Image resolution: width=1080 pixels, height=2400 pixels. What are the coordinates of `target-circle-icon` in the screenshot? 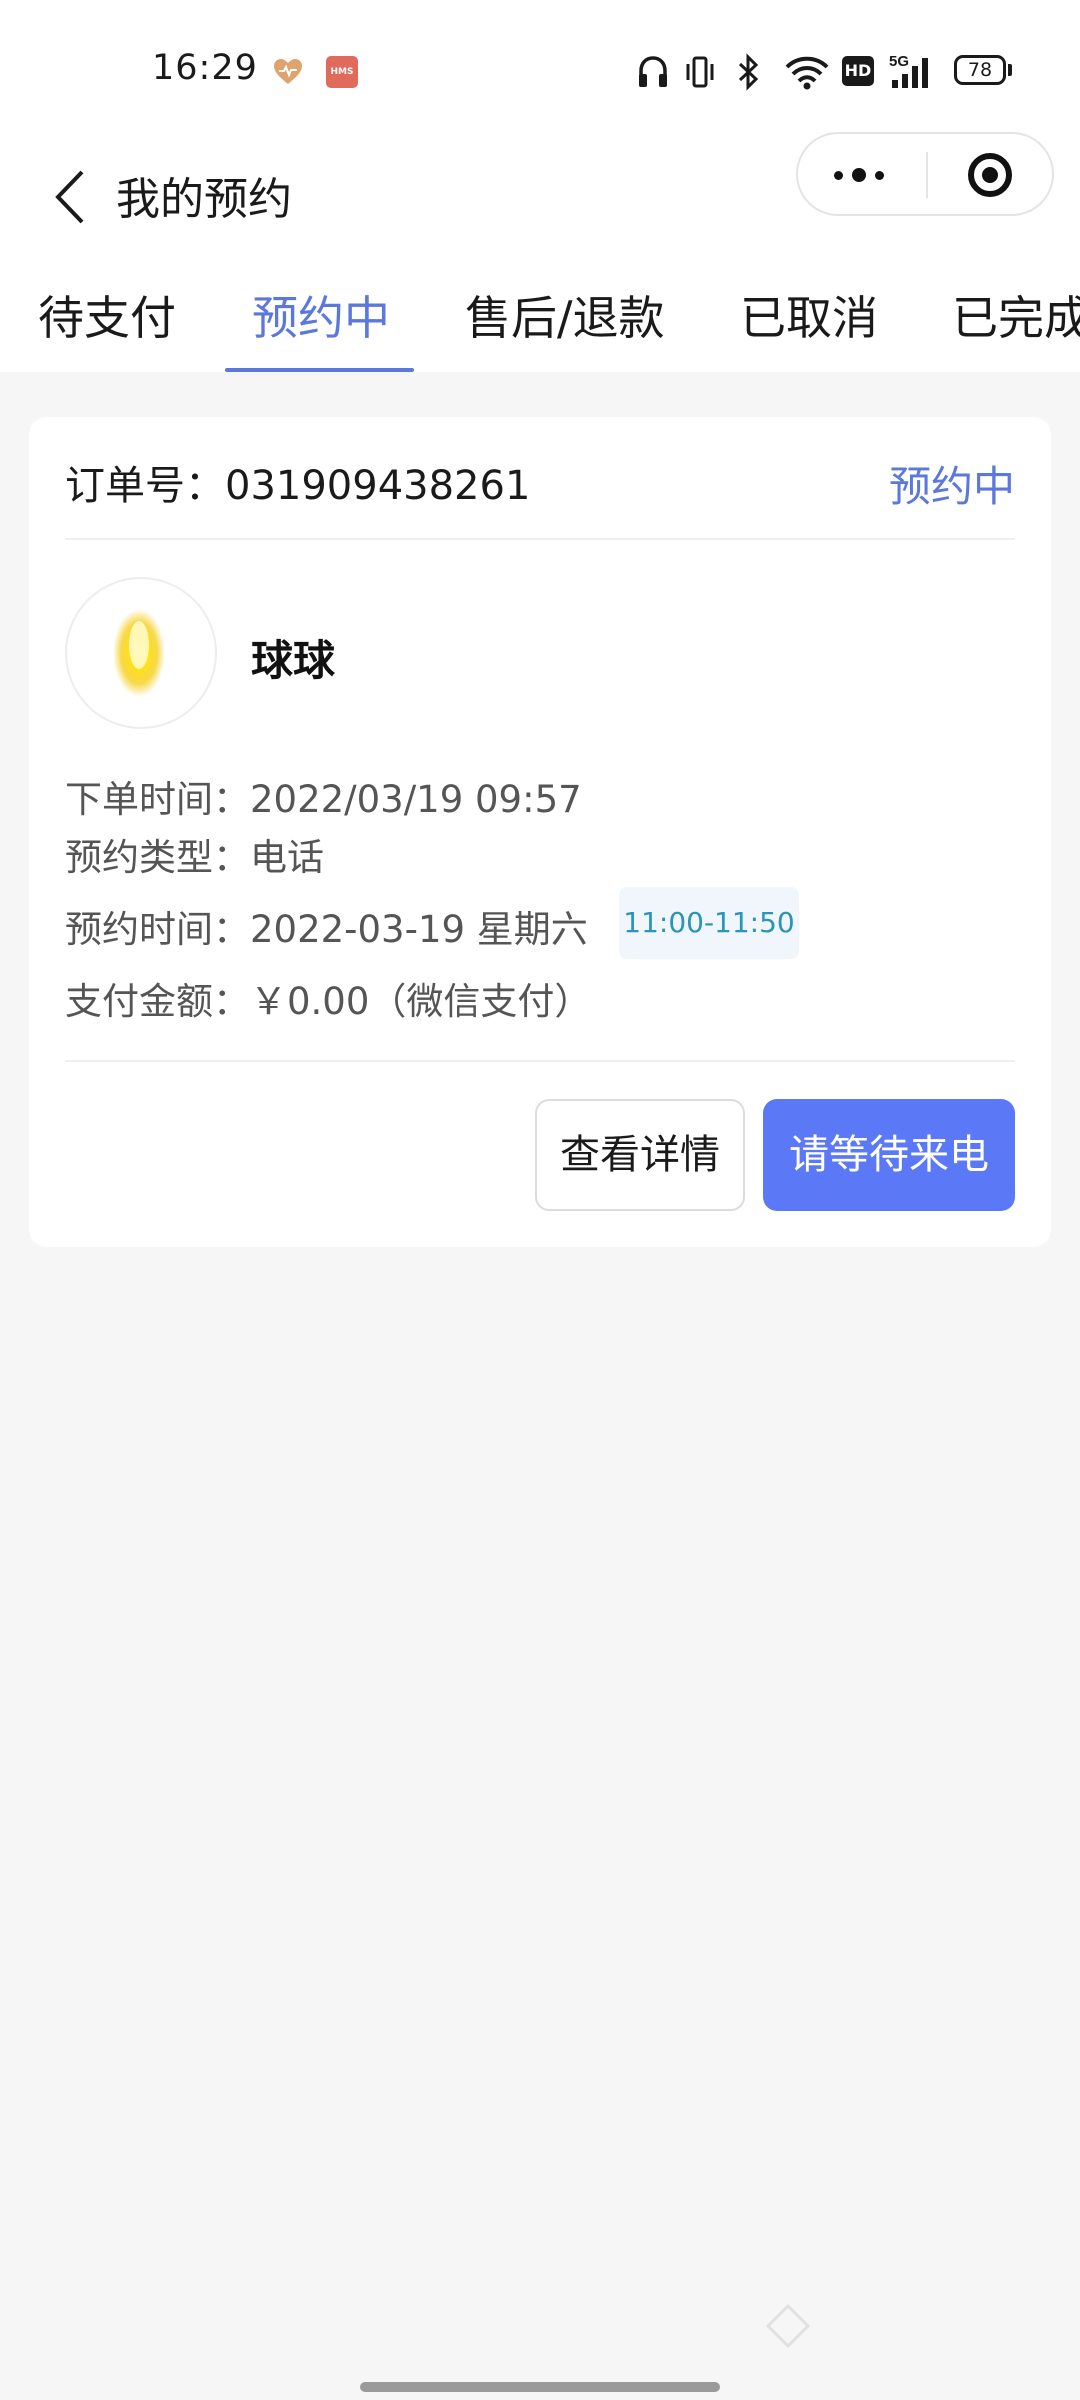 It's located at (990, 175).